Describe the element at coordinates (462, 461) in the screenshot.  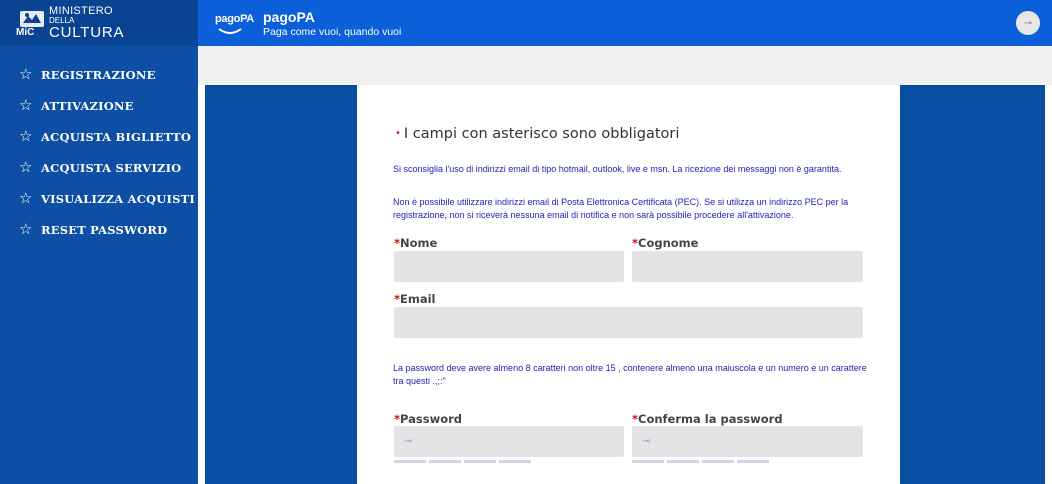
I see `password-strength-meter` at that location.